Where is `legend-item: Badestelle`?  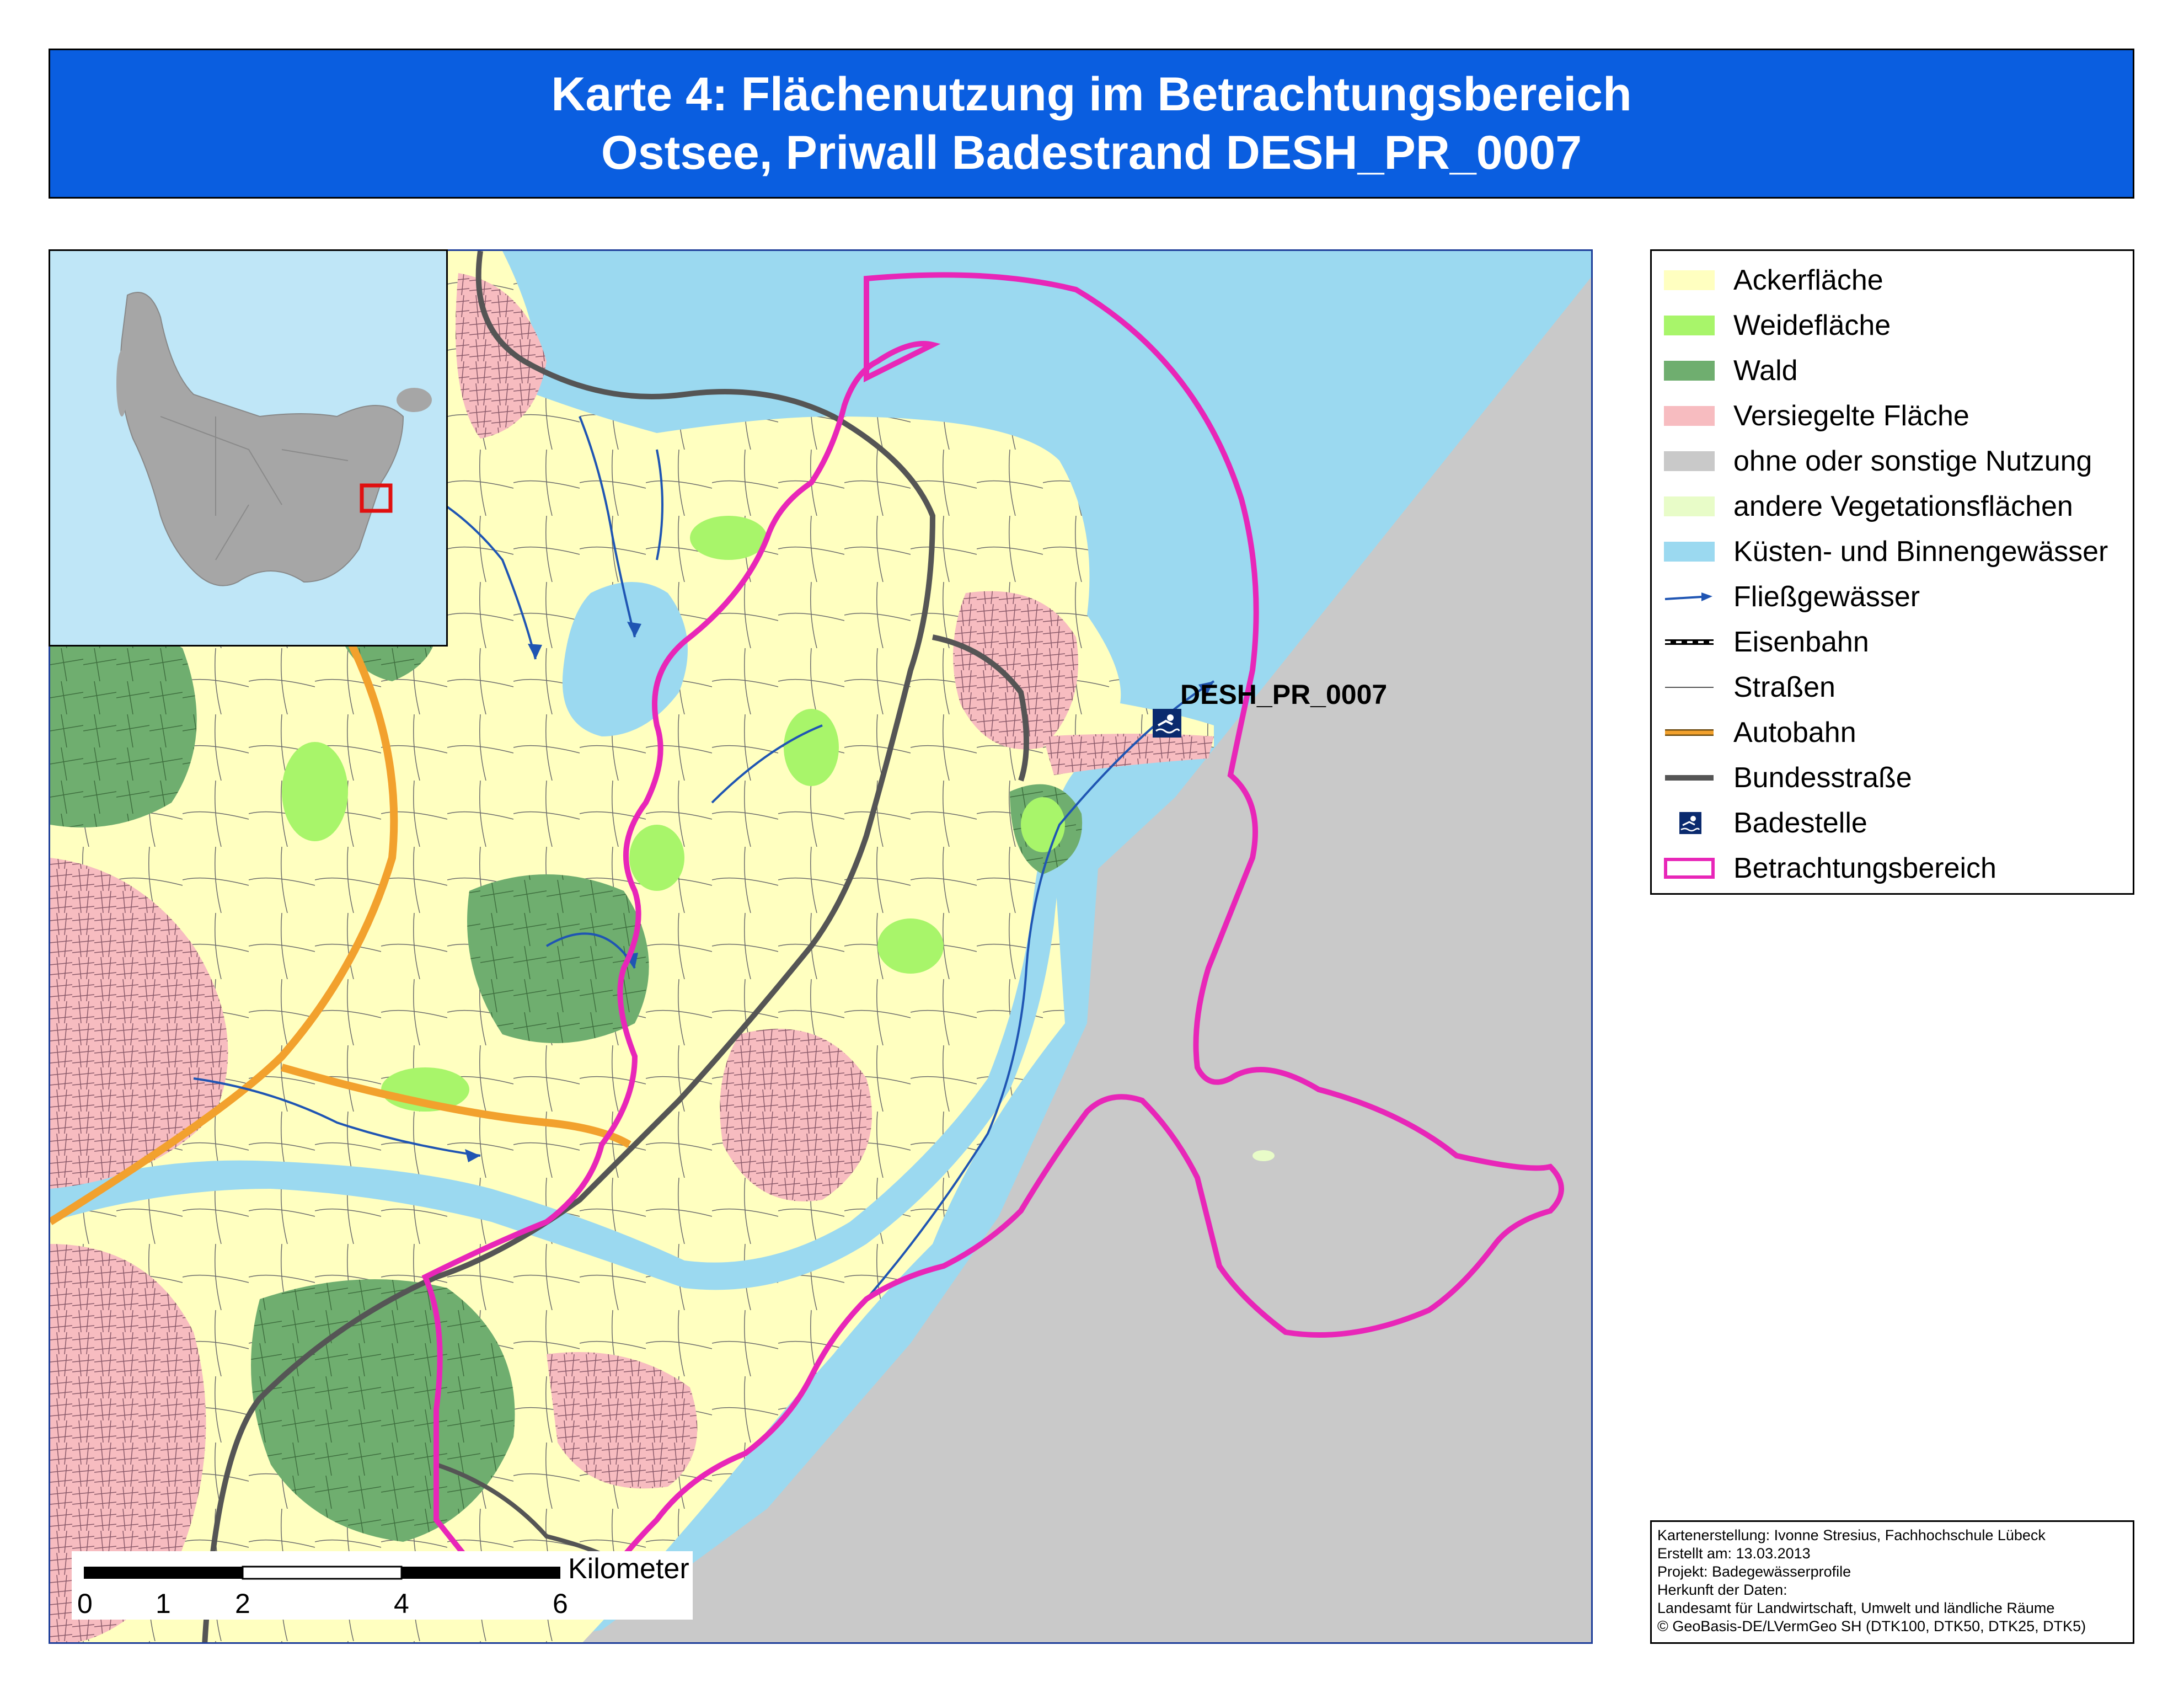 legend-item: Badestelle is located at coordinates (1765, 823).